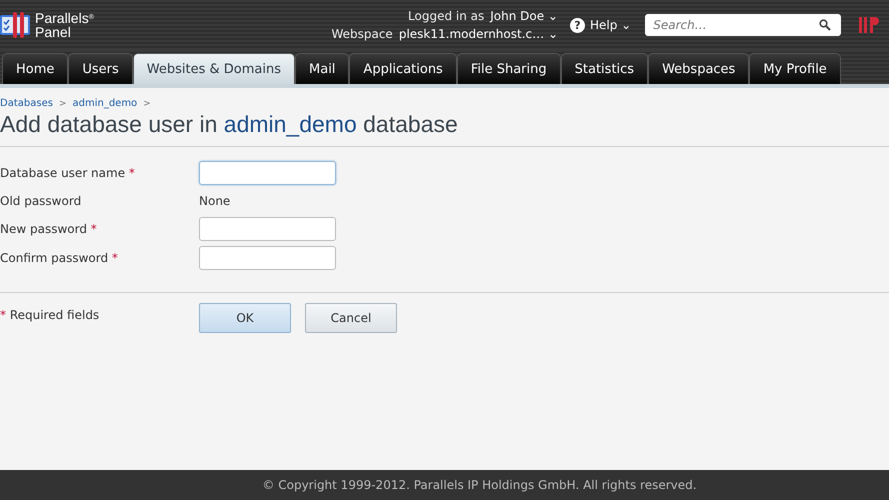 Image resolution: width=889 pixels, height=500 pixels. What do you see at coordinates (478, 34) in the screenshot?
I see `webspace-menu: plesk11.modernhost.c… ⌄` at bounding box center [478, 34].